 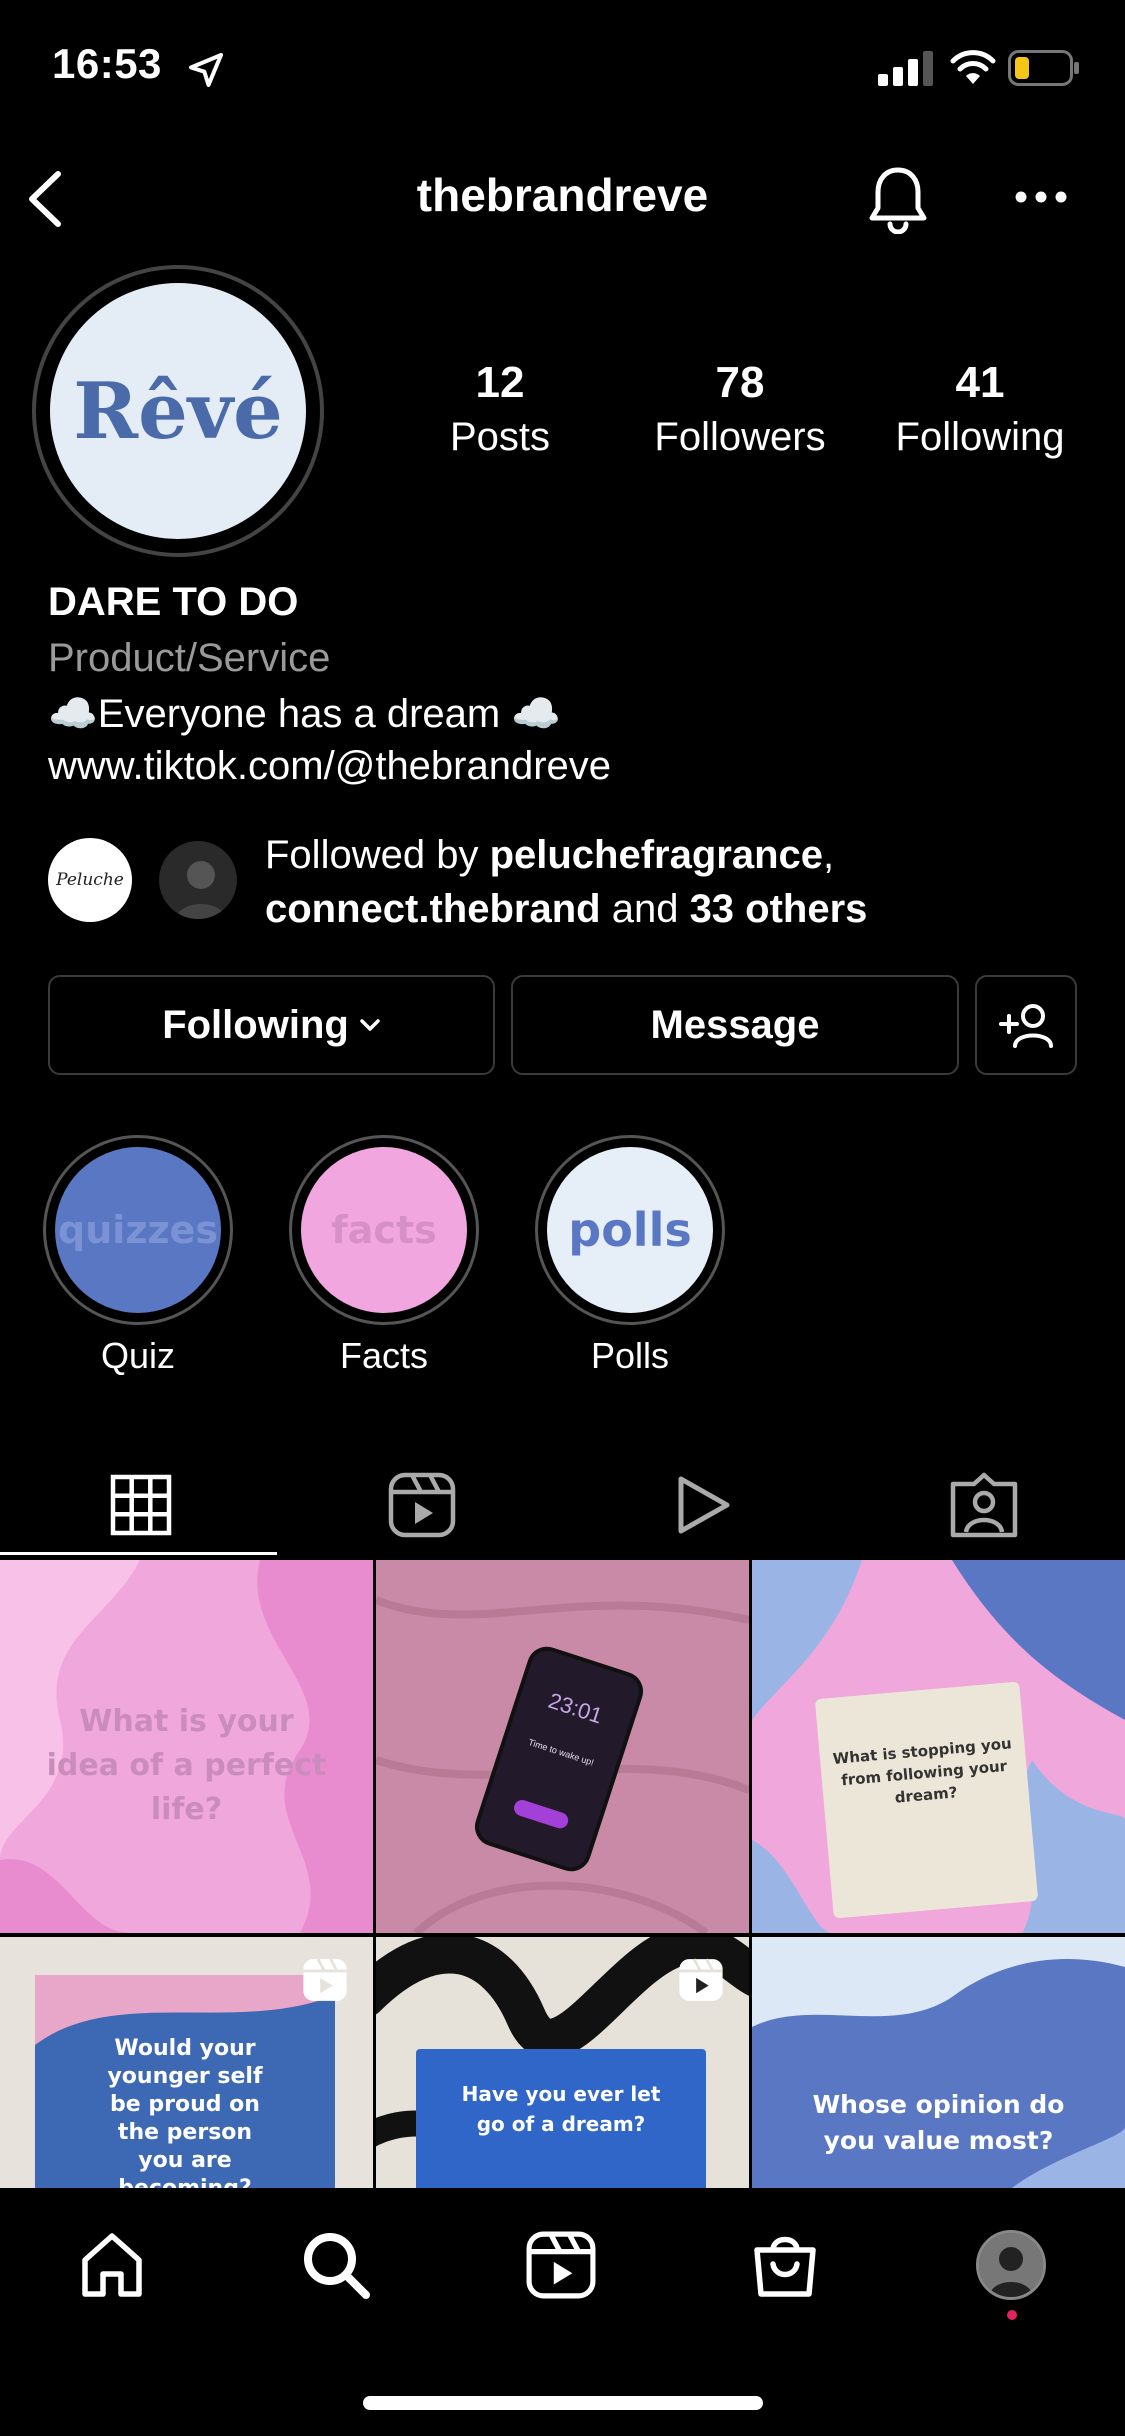 I want to click on avatar-logo: Rêvé, so click(x=178, y=411).